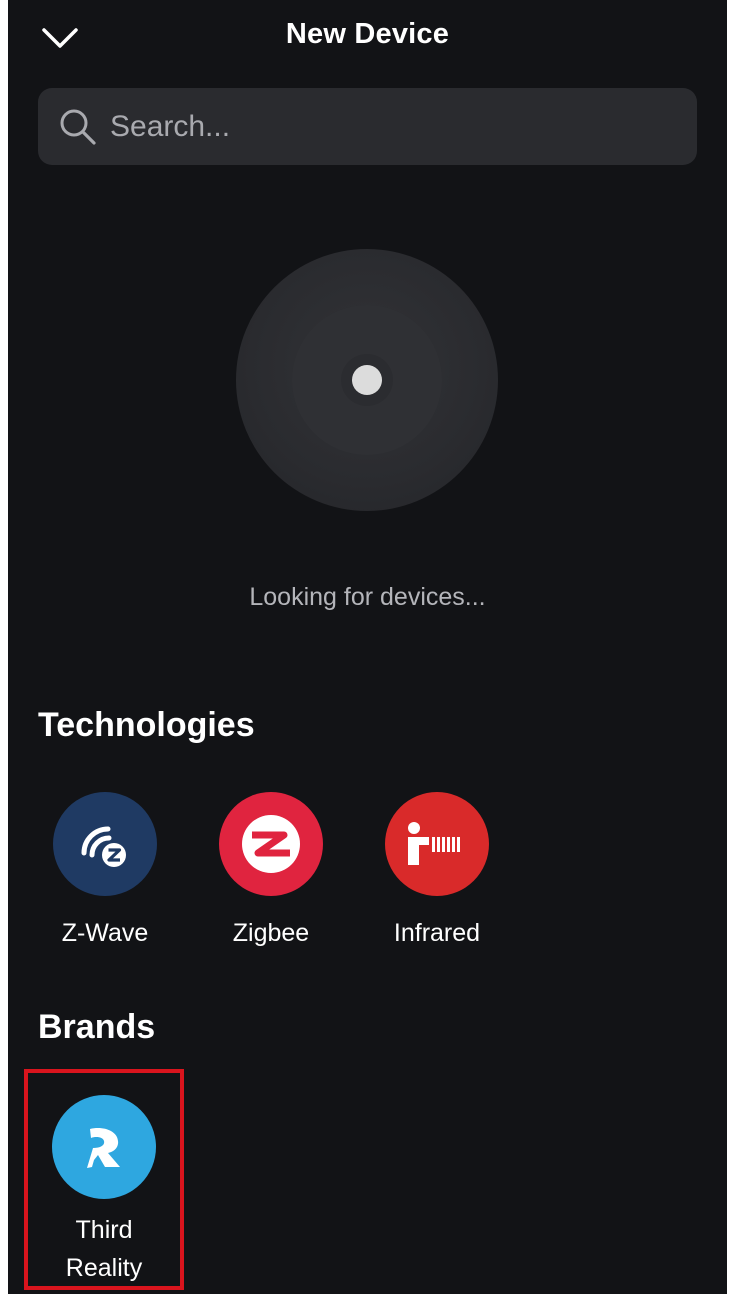  What do you see at coordinates (104, 1147) in the screenshot?
I see `third-reality-logo-icon` at bounding box center [104, 1147].